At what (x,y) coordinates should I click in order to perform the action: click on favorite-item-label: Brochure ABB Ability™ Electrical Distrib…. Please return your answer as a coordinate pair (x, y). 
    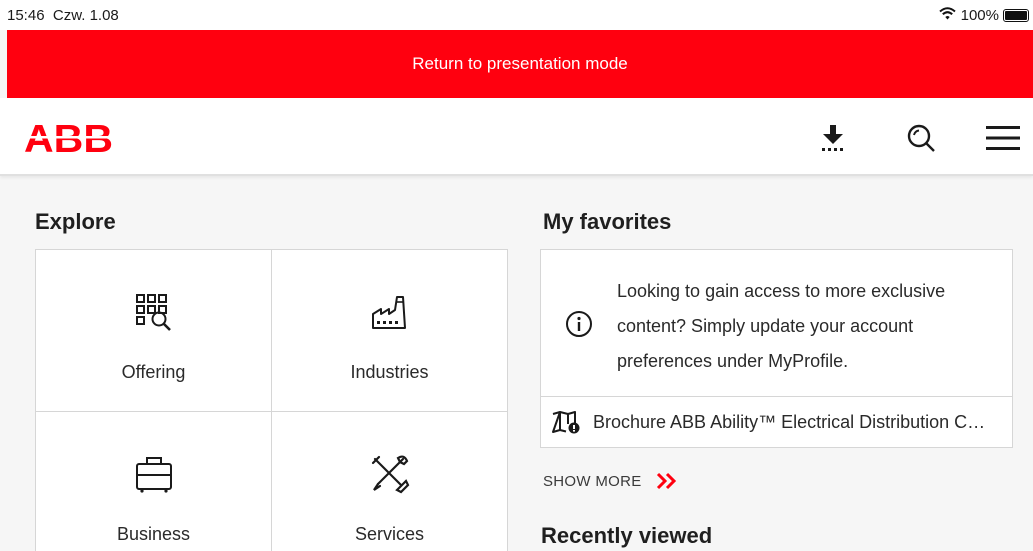
    Looking at the image, I should click on (793, 421).